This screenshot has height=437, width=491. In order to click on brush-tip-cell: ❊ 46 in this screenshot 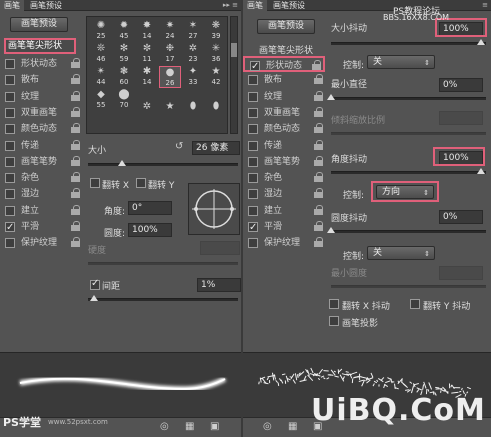, I will do `click(101, 54)`.